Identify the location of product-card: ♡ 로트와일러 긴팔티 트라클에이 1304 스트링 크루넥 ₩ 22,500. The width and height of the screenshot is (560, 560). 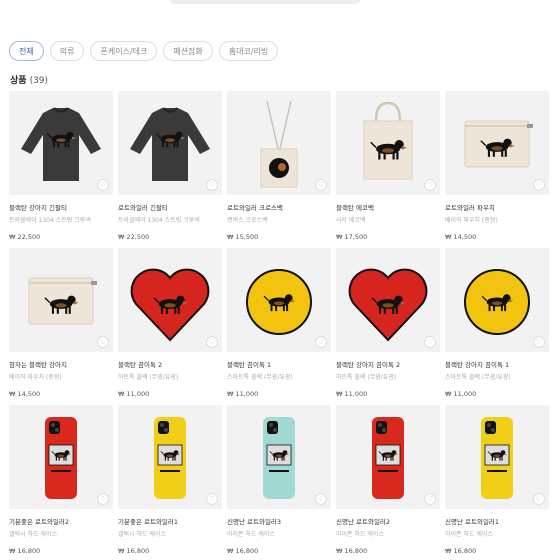
(170, 166).